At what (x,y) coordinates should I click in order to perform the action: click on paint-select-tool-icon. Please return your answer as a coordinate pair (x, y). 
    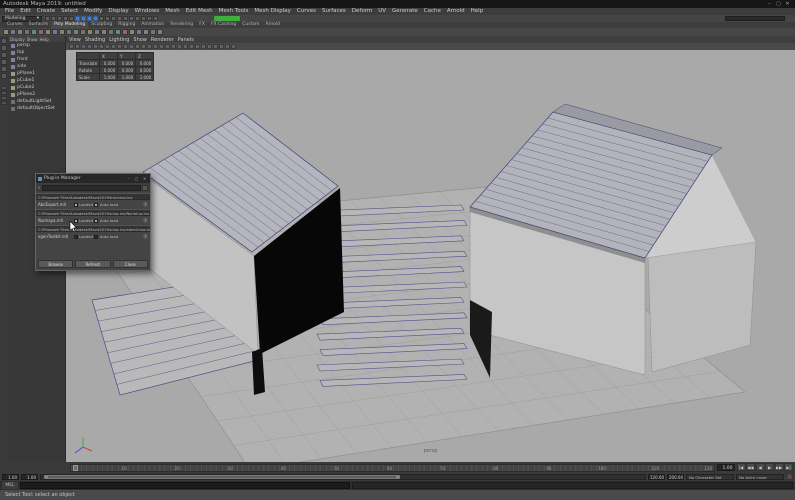
    Looking at the image, I should click on (4, 55).